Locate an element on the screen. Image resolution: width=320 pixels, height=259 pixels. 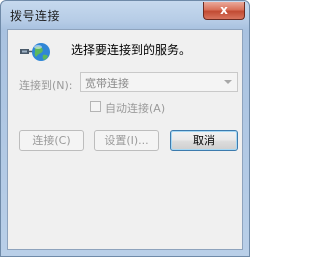
auto-connect-label: 自动连接(A) is located at coordinates (135, 108).